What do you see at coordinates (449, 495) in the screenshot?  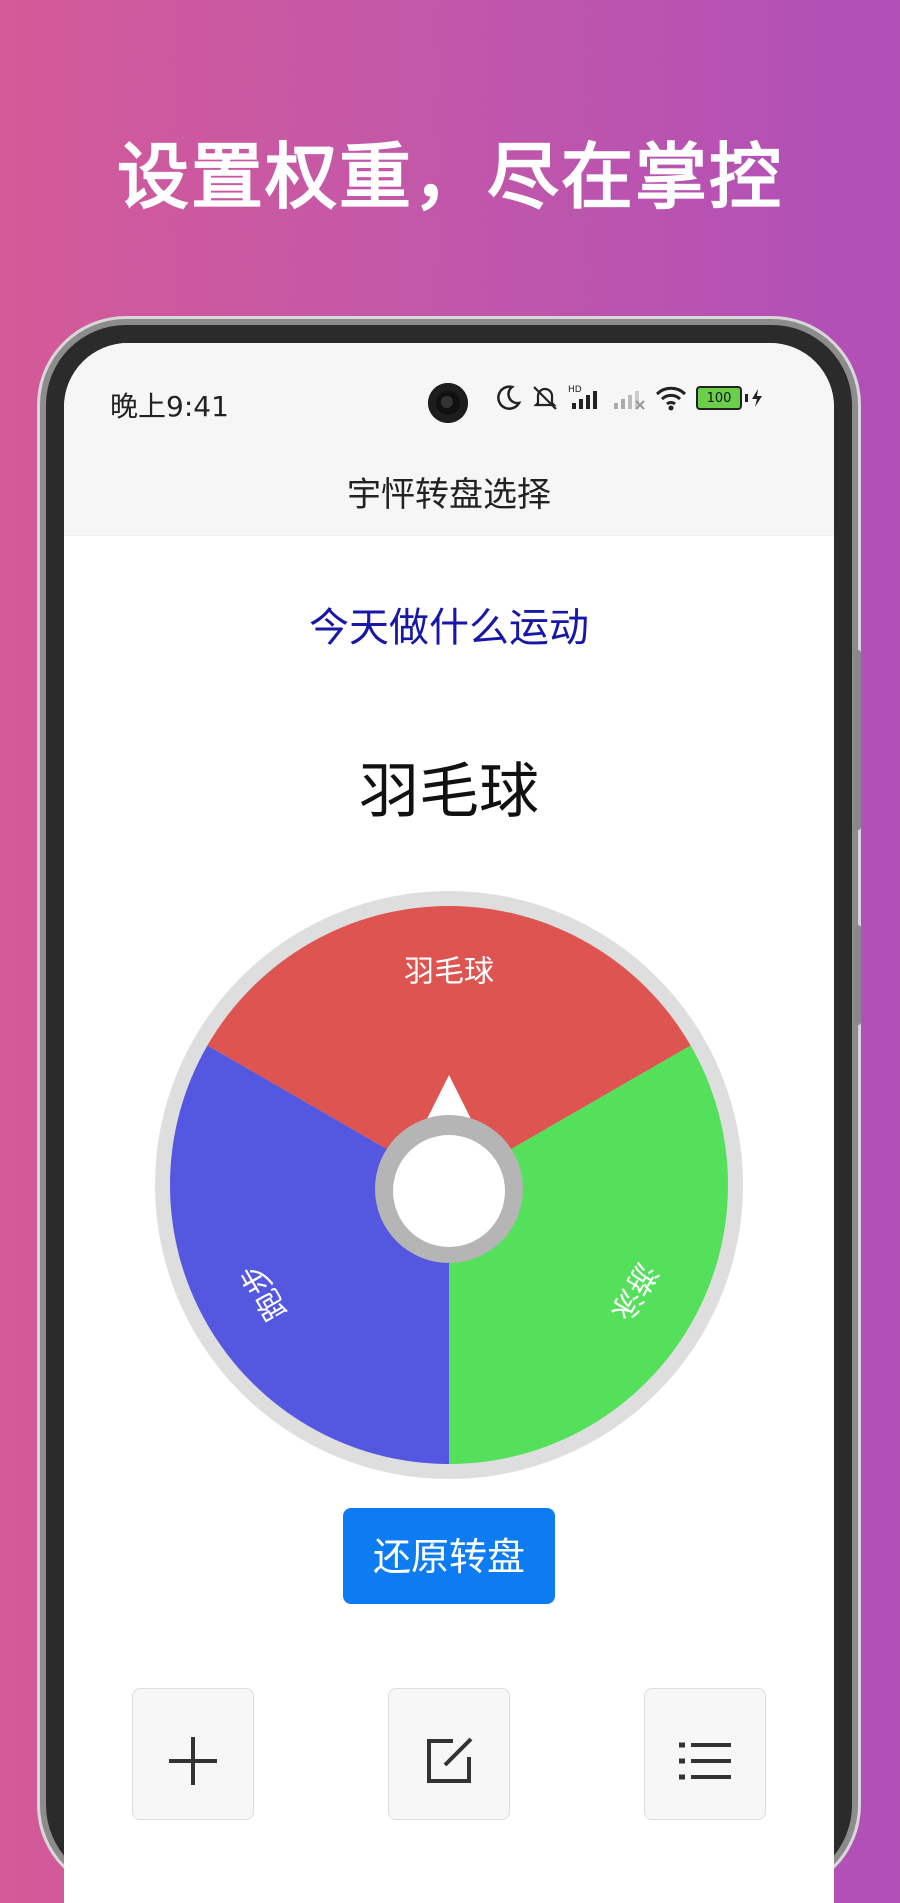 I see `app-title: 宇怦转盘选择` at bounding box center [449, 495].